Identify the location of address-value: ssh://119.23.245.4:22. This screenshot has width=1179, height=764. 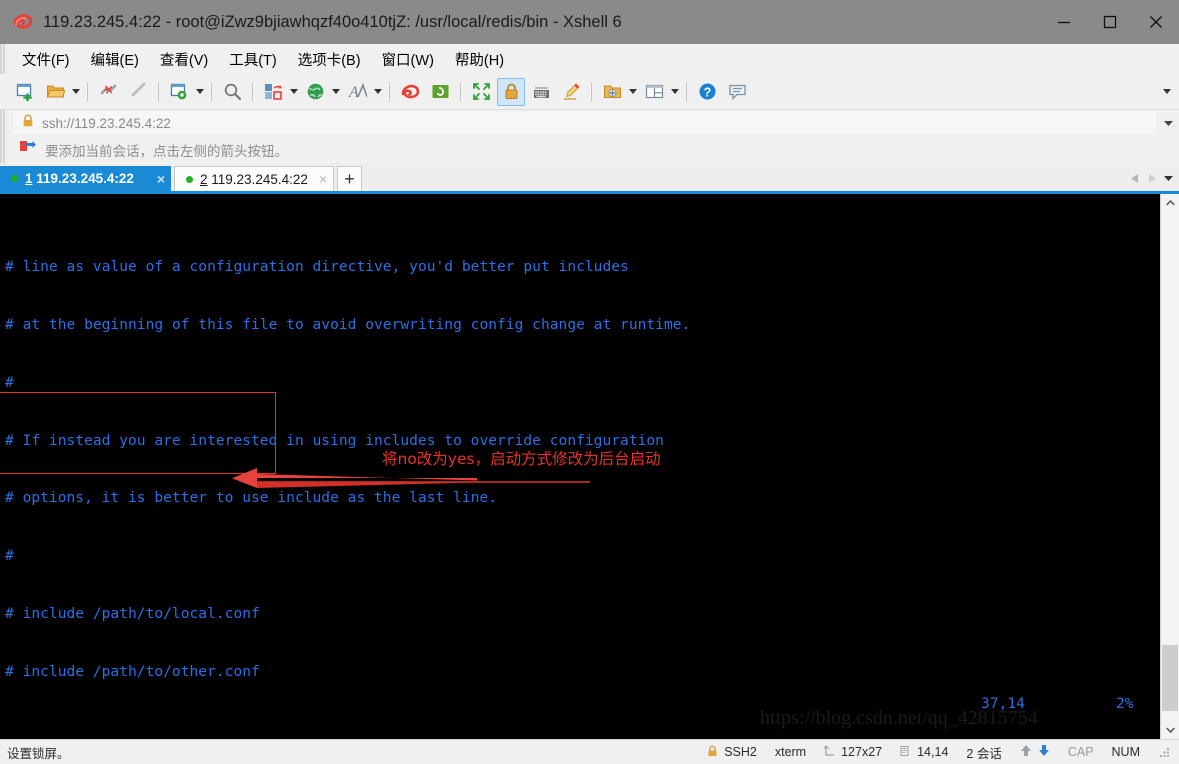
(106, 123).